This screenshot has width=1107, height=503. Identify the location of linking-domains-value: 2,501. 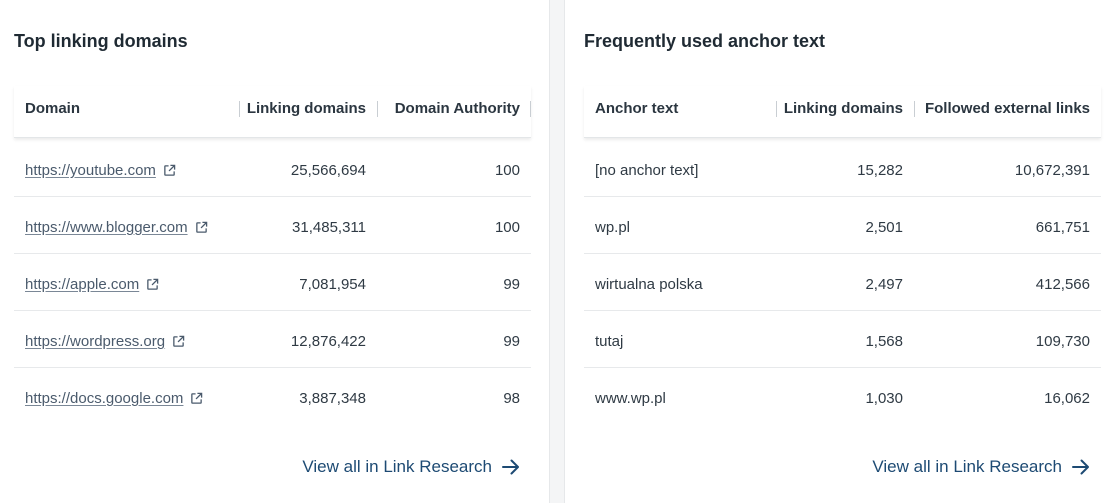
(884, 227).